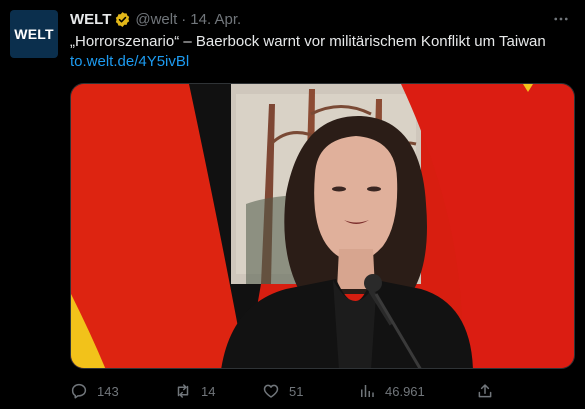  What do you see at coordinates (405, 391) in the screenshot?
I see `views-count: 46.961` at bounding box center [405, 391].